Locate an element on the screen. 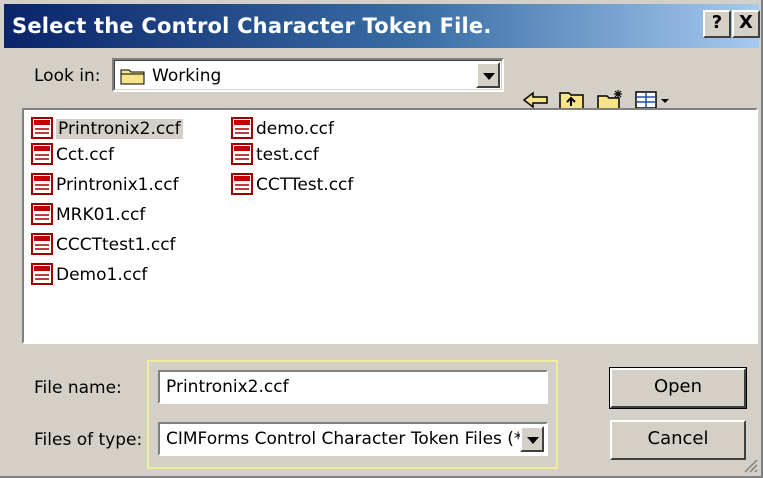 The height and width of the screenshot is (478, 763). file-item: demo.ccf is located at coordinates (282, 129).